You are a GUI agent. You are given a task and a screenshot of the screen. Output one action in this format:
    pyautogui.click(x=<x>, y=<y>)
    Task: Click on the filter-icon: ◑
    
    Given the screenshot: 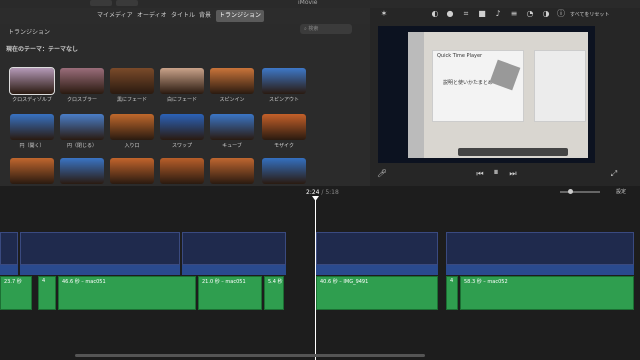 What is the action you would take?
    pyautogui.click(x=546, y=14)
    